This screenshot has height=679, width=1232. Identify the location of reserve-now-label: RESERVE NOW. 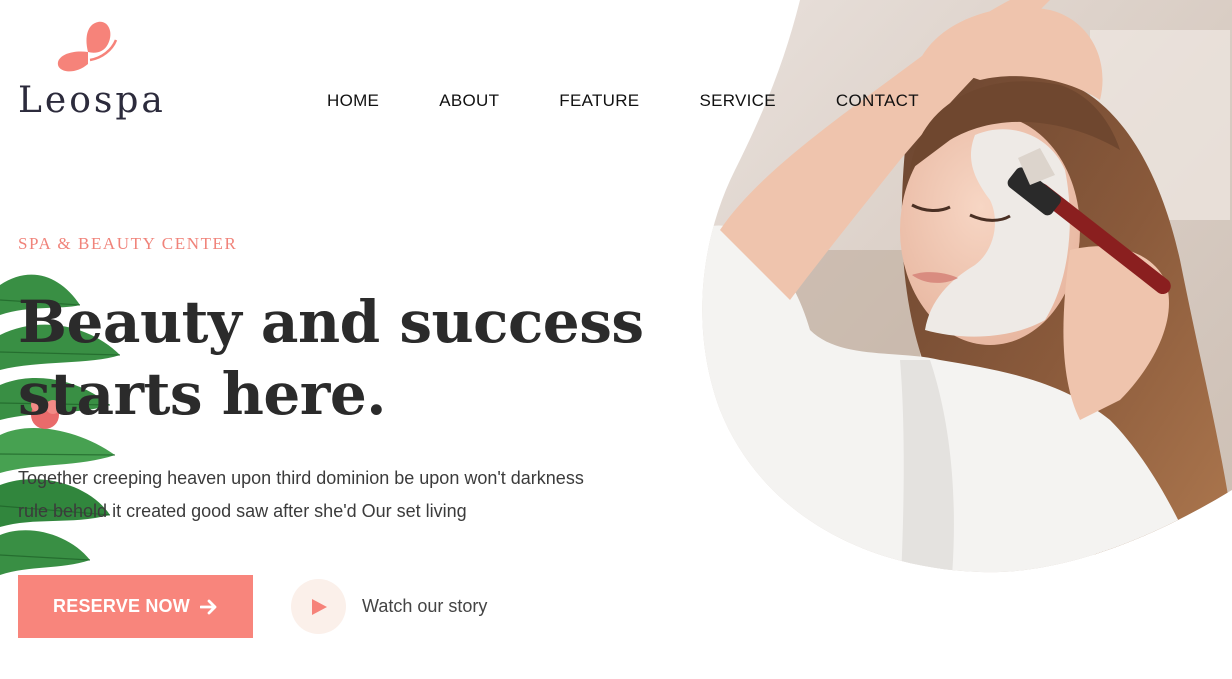
(121, 606).